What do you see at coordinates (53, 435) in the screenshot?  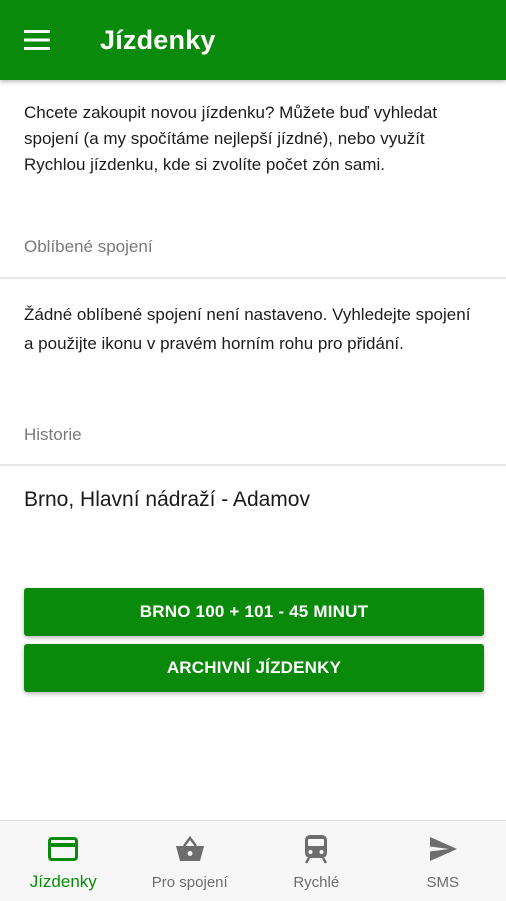 I see `history-section-label: Historie` at bounding box center [53, 435].